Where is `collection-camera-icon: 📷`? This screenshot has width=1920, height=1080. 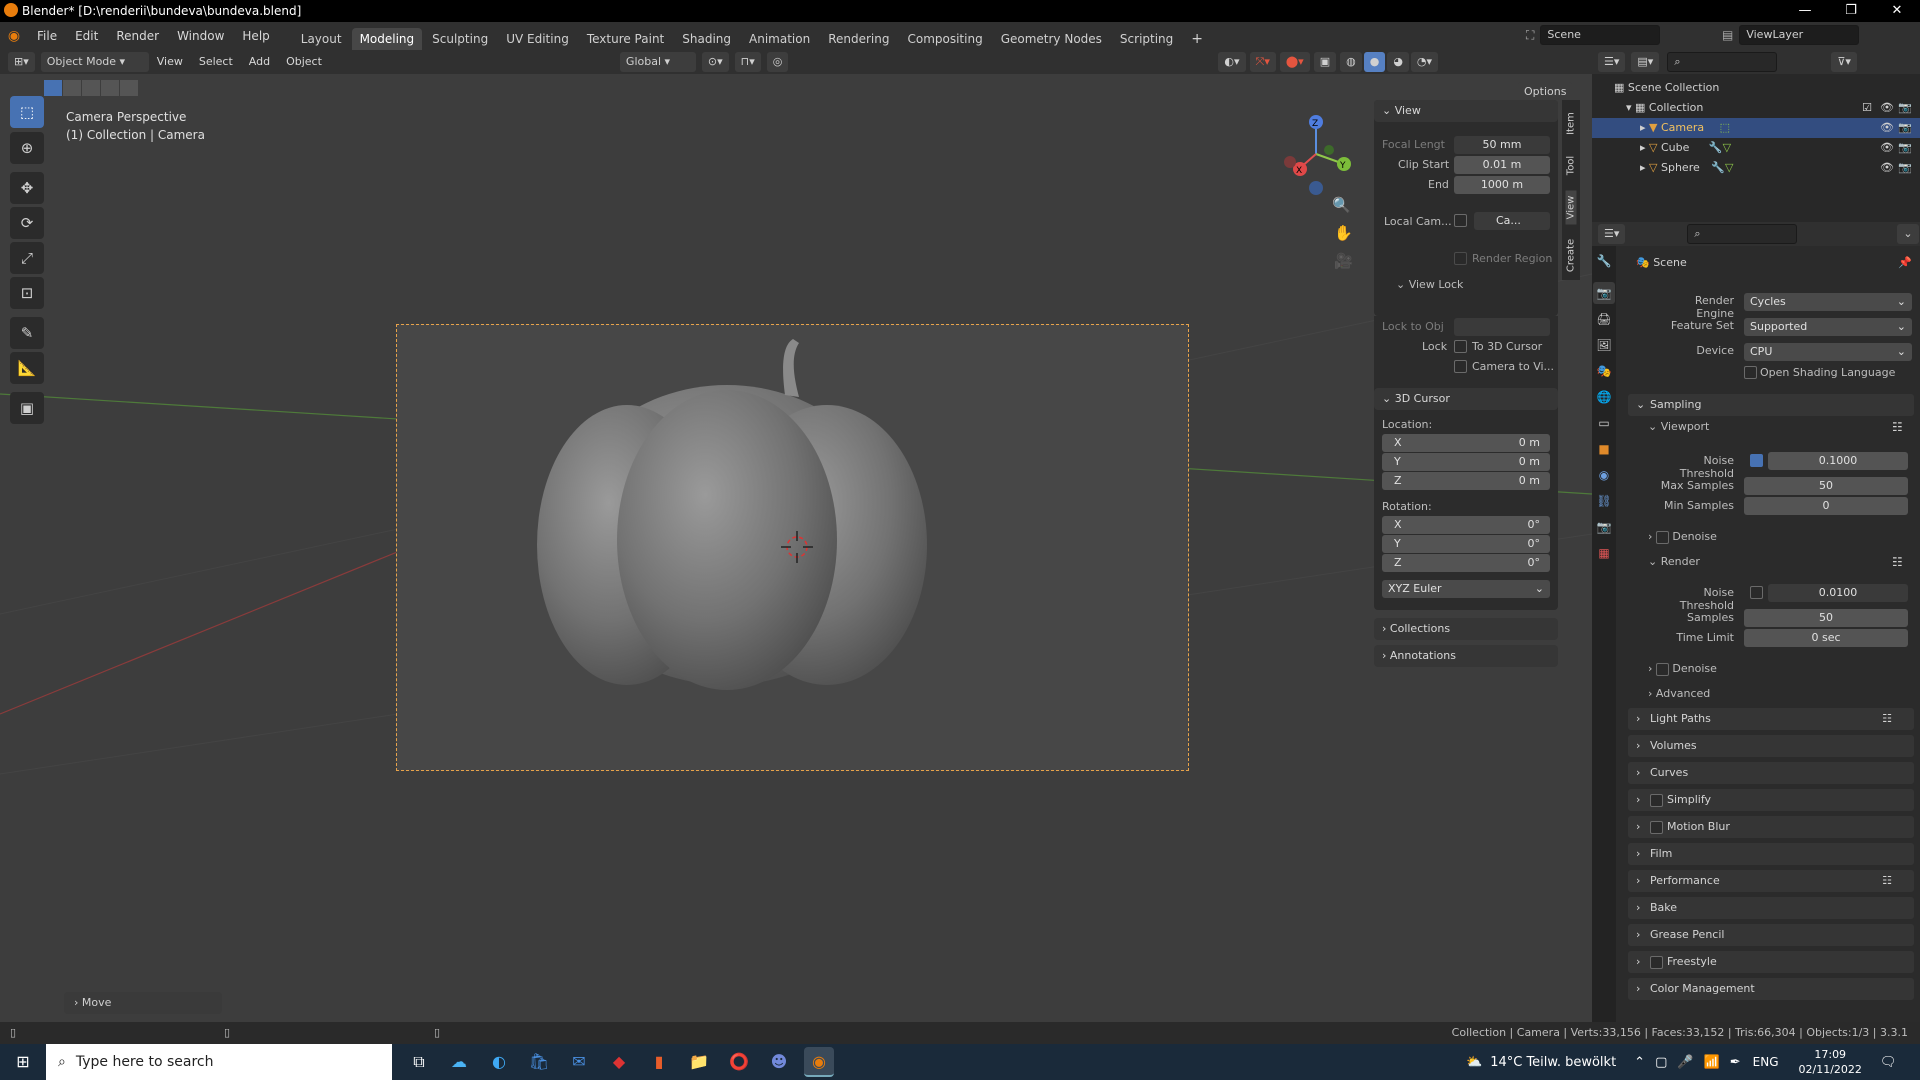 collection-camera-icon: 📷 is located at coordinates (1905, 108).